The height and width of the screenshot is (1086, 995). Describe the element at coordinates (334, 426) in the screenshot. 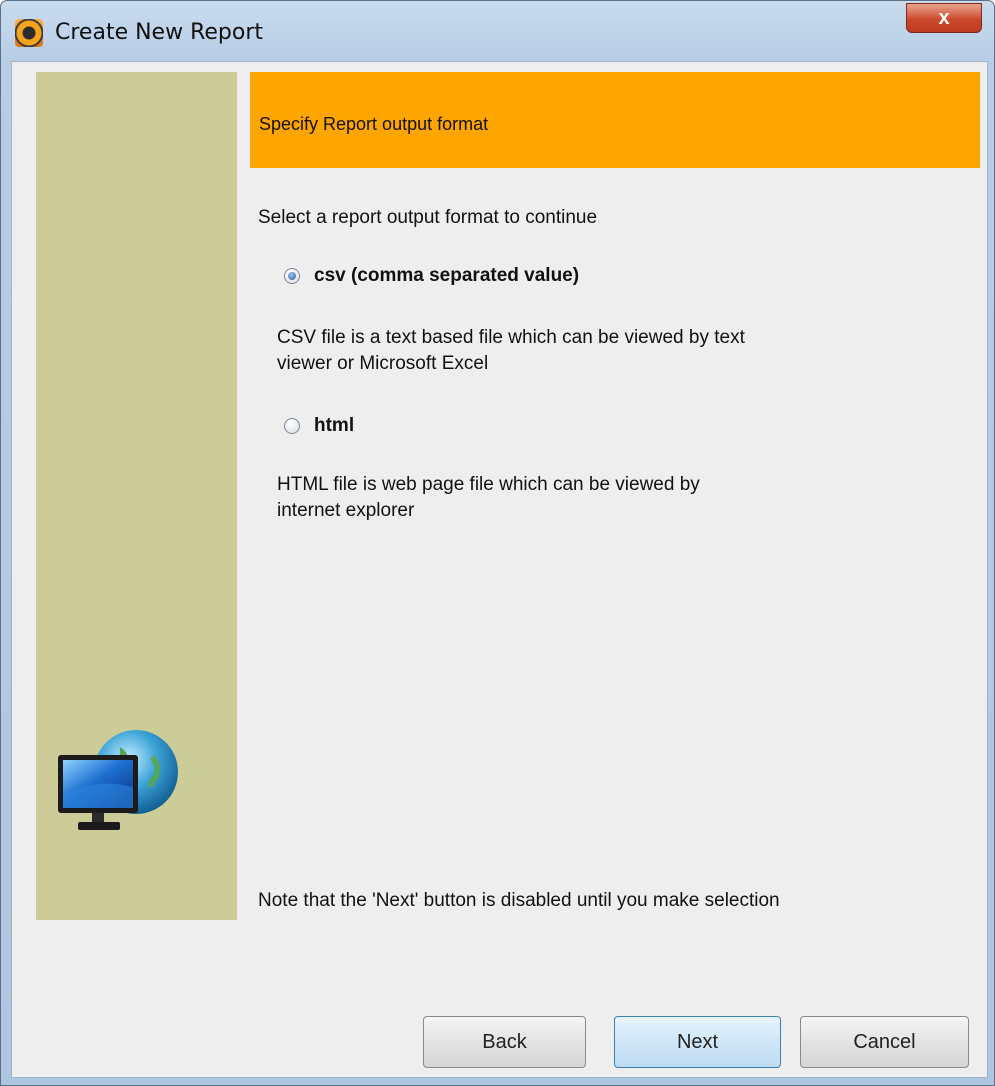

I see `html-option-label: html` at that location.